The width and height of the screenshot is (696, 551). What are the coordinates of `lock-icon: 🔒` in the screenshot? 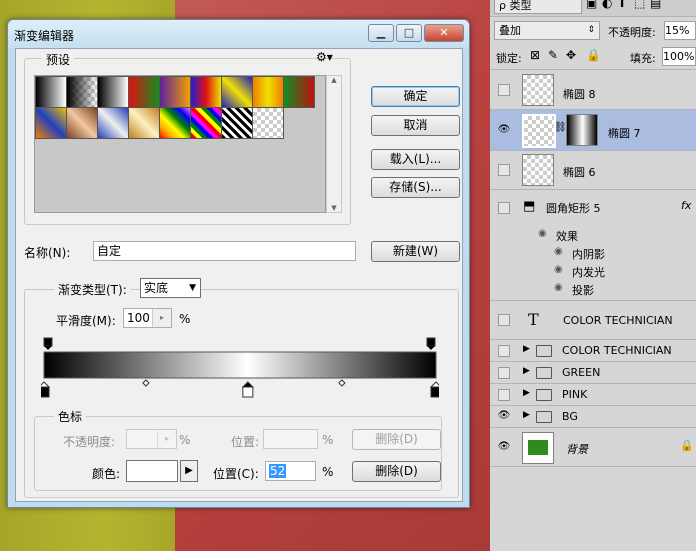 It's located at (687, 445).